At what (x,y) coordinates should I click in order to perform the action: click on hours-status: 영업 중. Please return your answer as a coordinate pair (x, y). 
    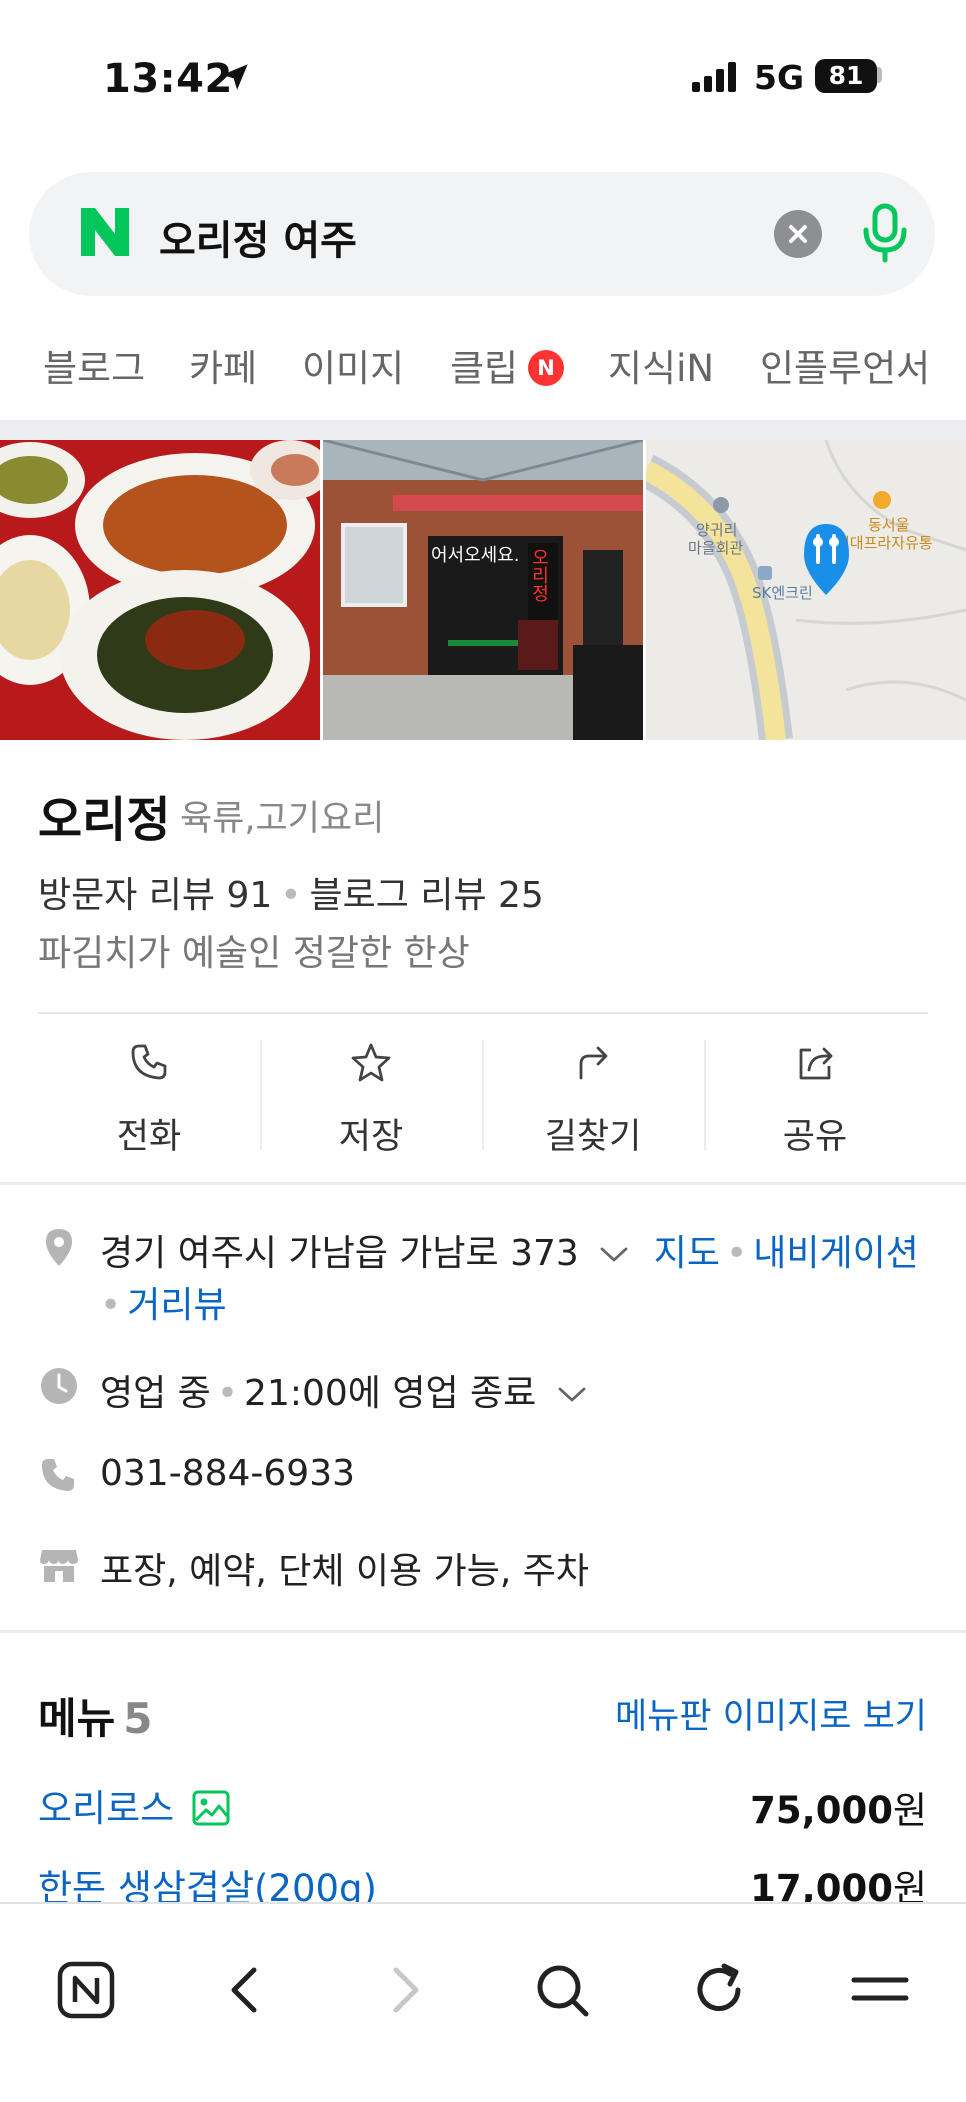
    Looking at the image, I should click on (155, 1393).